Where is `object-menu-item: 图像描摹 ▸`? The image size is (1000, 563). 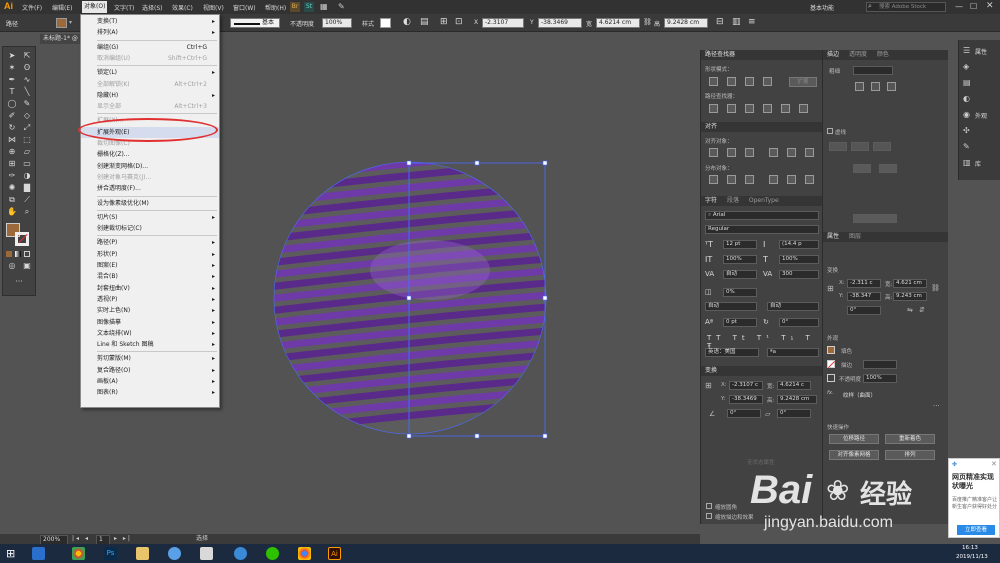 object-menu-item: 图像描摹 ▸ is located at coordinates (150, 322).